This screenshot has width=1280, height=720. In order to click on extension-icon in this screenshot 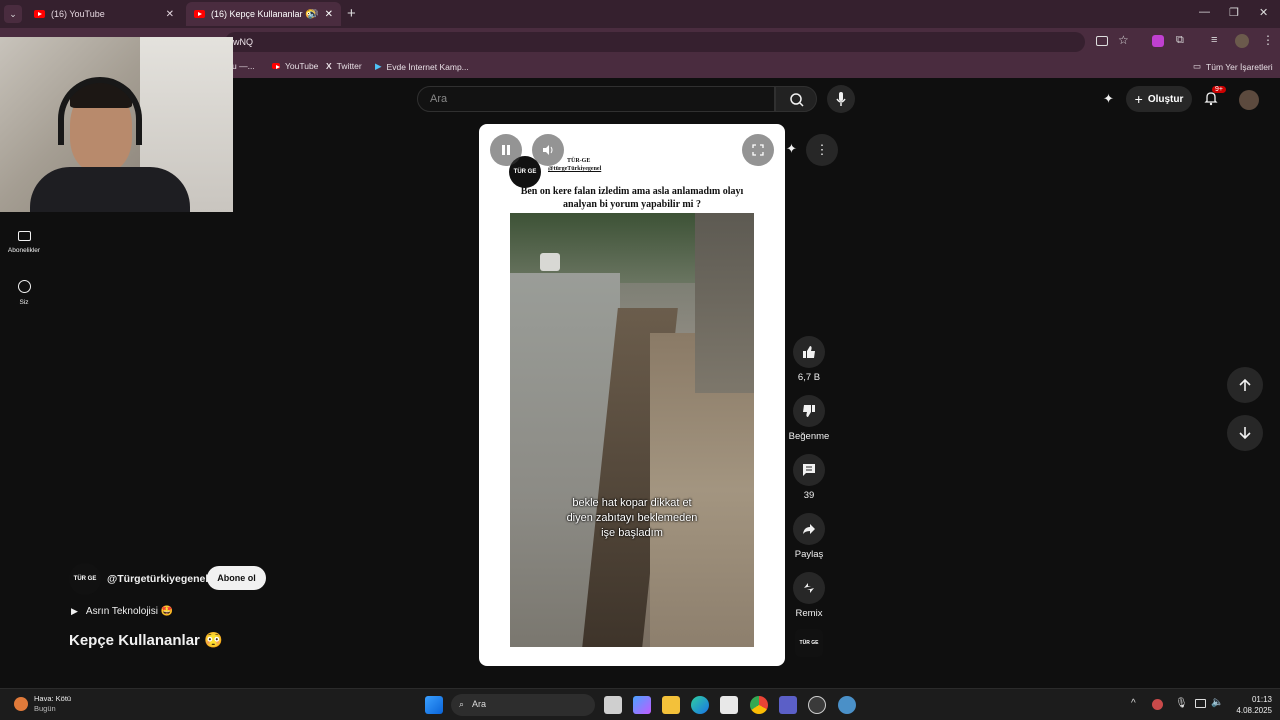, I will do `click(1158, 41)`.